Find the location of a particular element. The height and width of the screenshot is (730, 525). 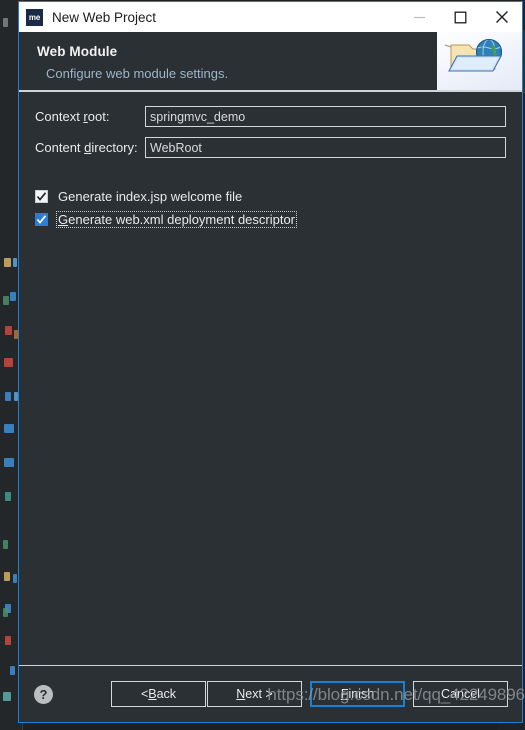

context-root-row: Context root: is located at coordinates (270, 116).